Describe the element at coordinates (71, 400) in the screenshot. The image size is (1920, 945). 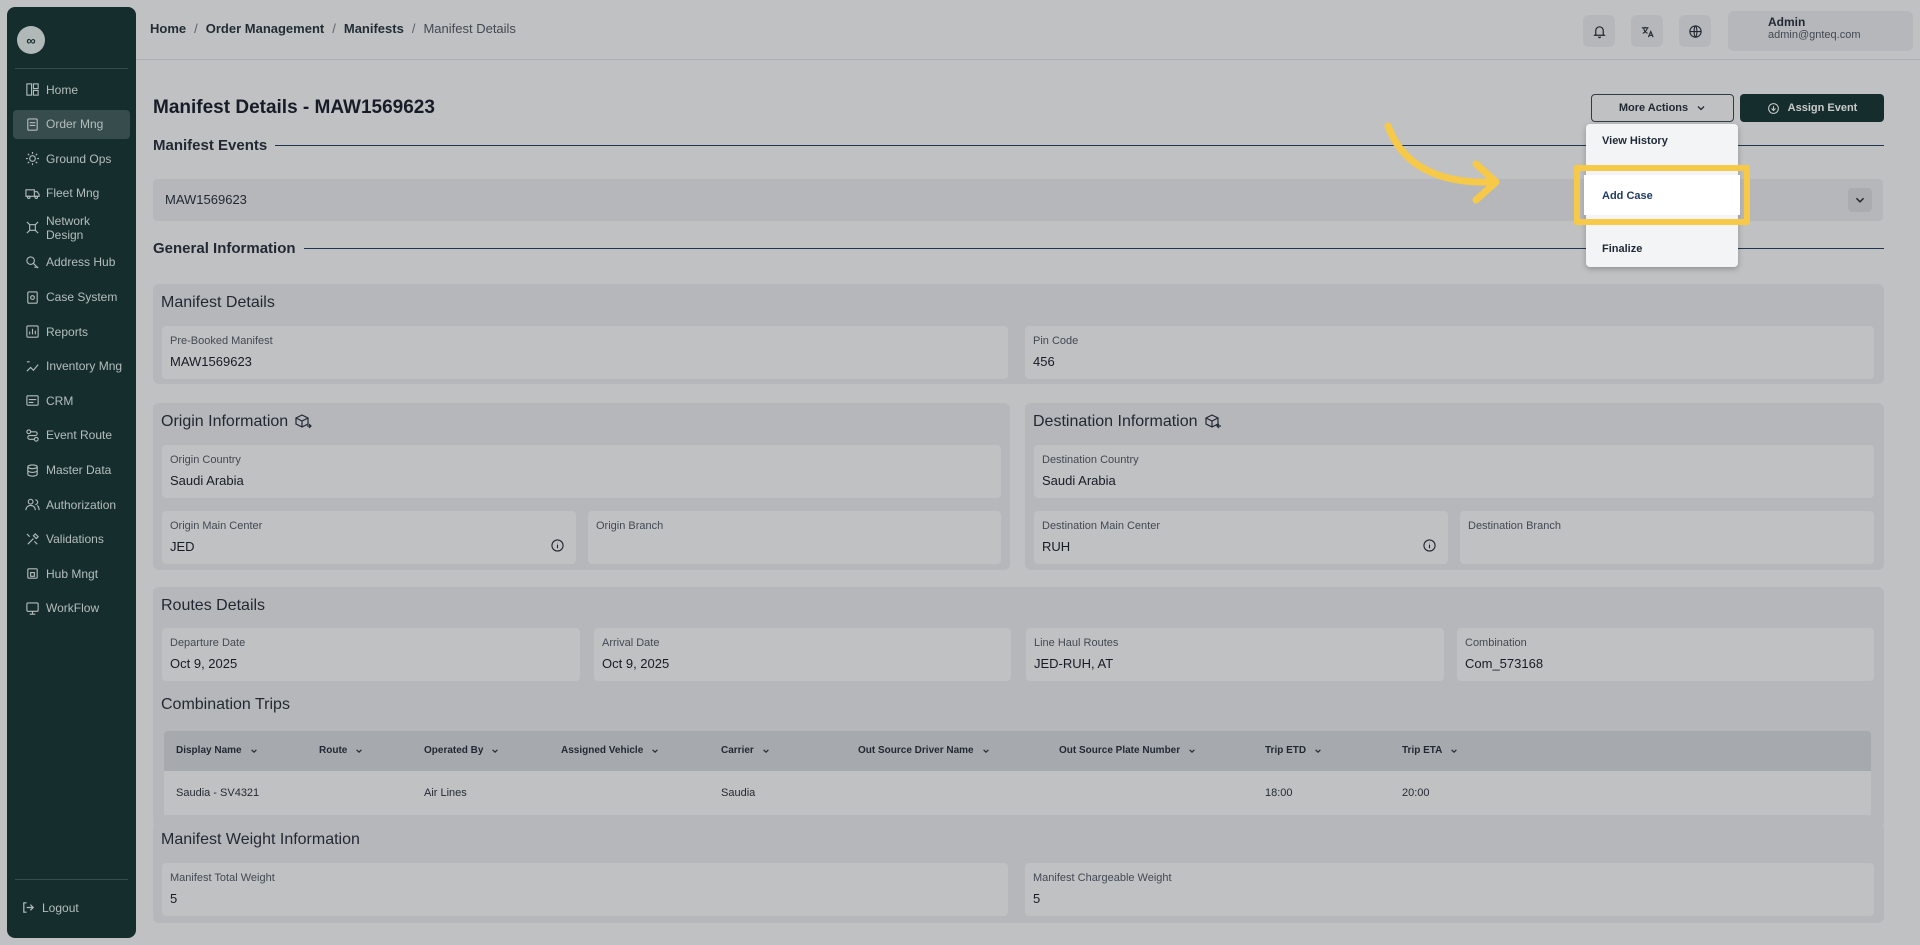
I see `sidebar-item-crm: CRM` at that location.